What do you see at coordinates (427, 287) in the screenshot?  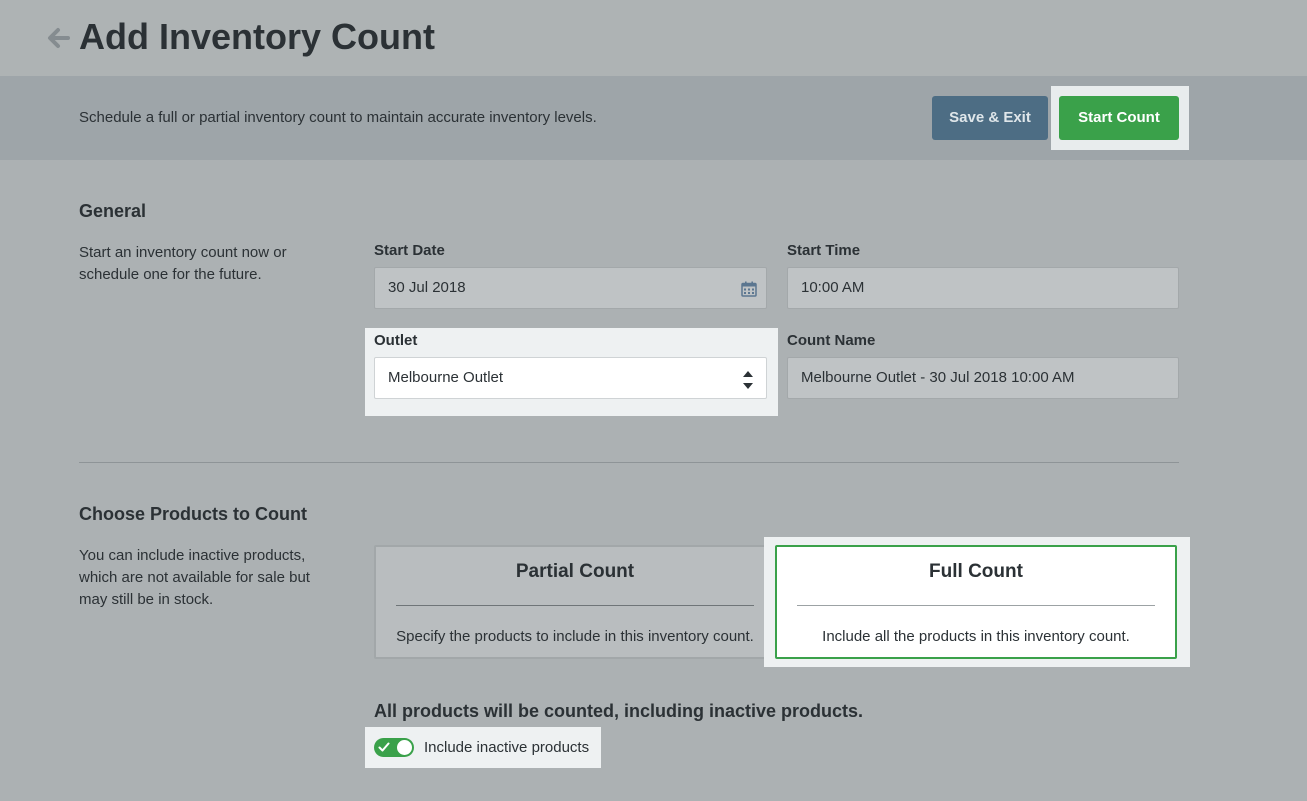 I see `start-date-value: 30 Jul 2018` at bounding box center [427, 287].